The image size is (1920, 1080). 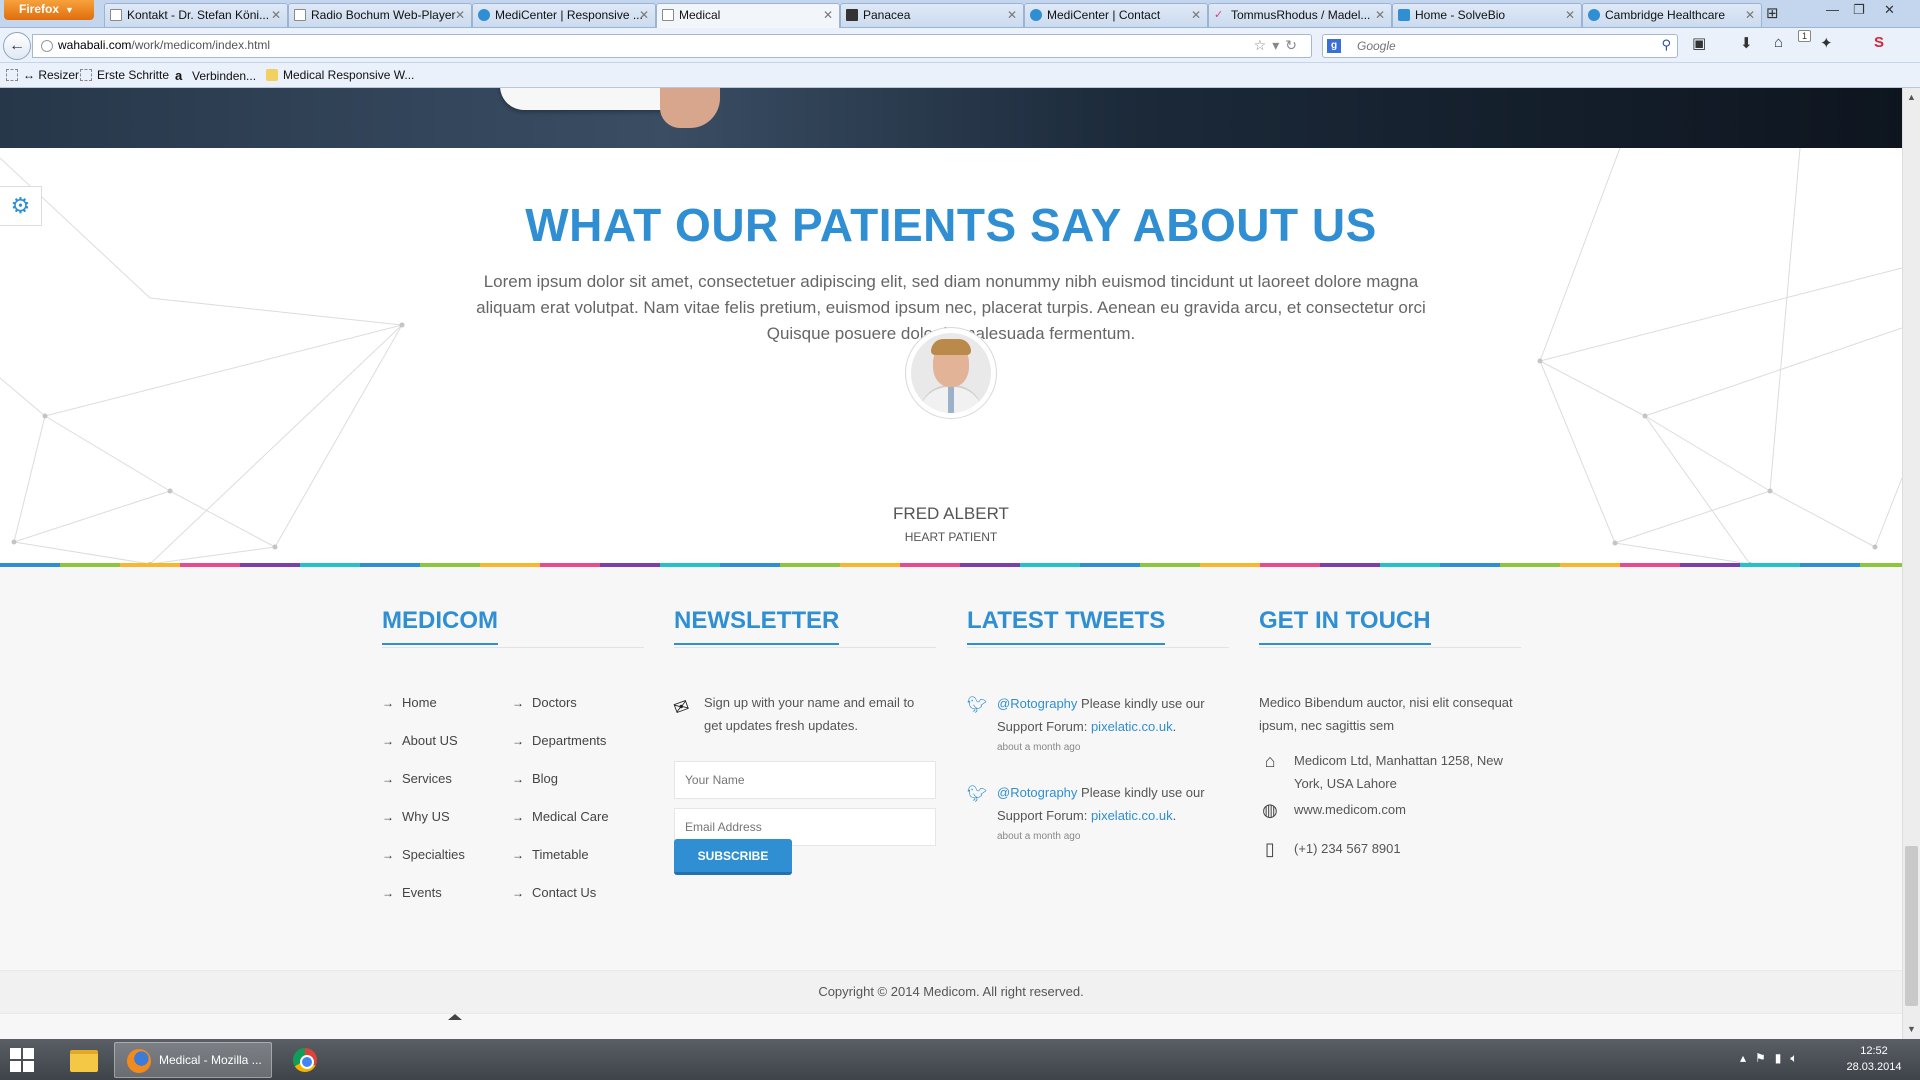 What do you see at coordinates (1798, 1058) in the screenshot?
I see `volume-icon: 🔈︎` at bounding box center [1798, 1058].